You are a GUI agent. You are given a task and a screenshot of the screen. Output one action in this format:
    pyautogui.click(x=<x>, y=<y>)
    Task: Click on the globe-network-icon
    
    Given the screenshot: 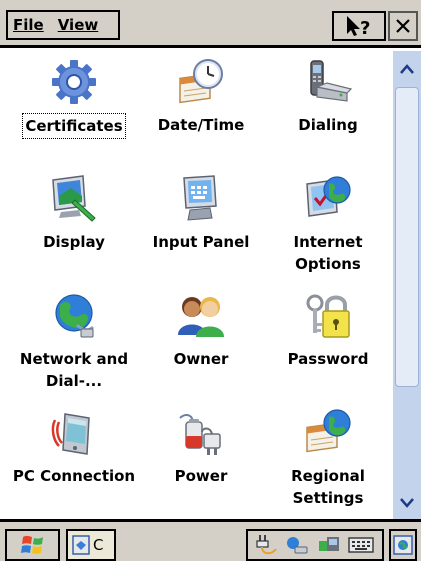 What is the action you would take?
    pyautogui.click(x=75, y=316)
    